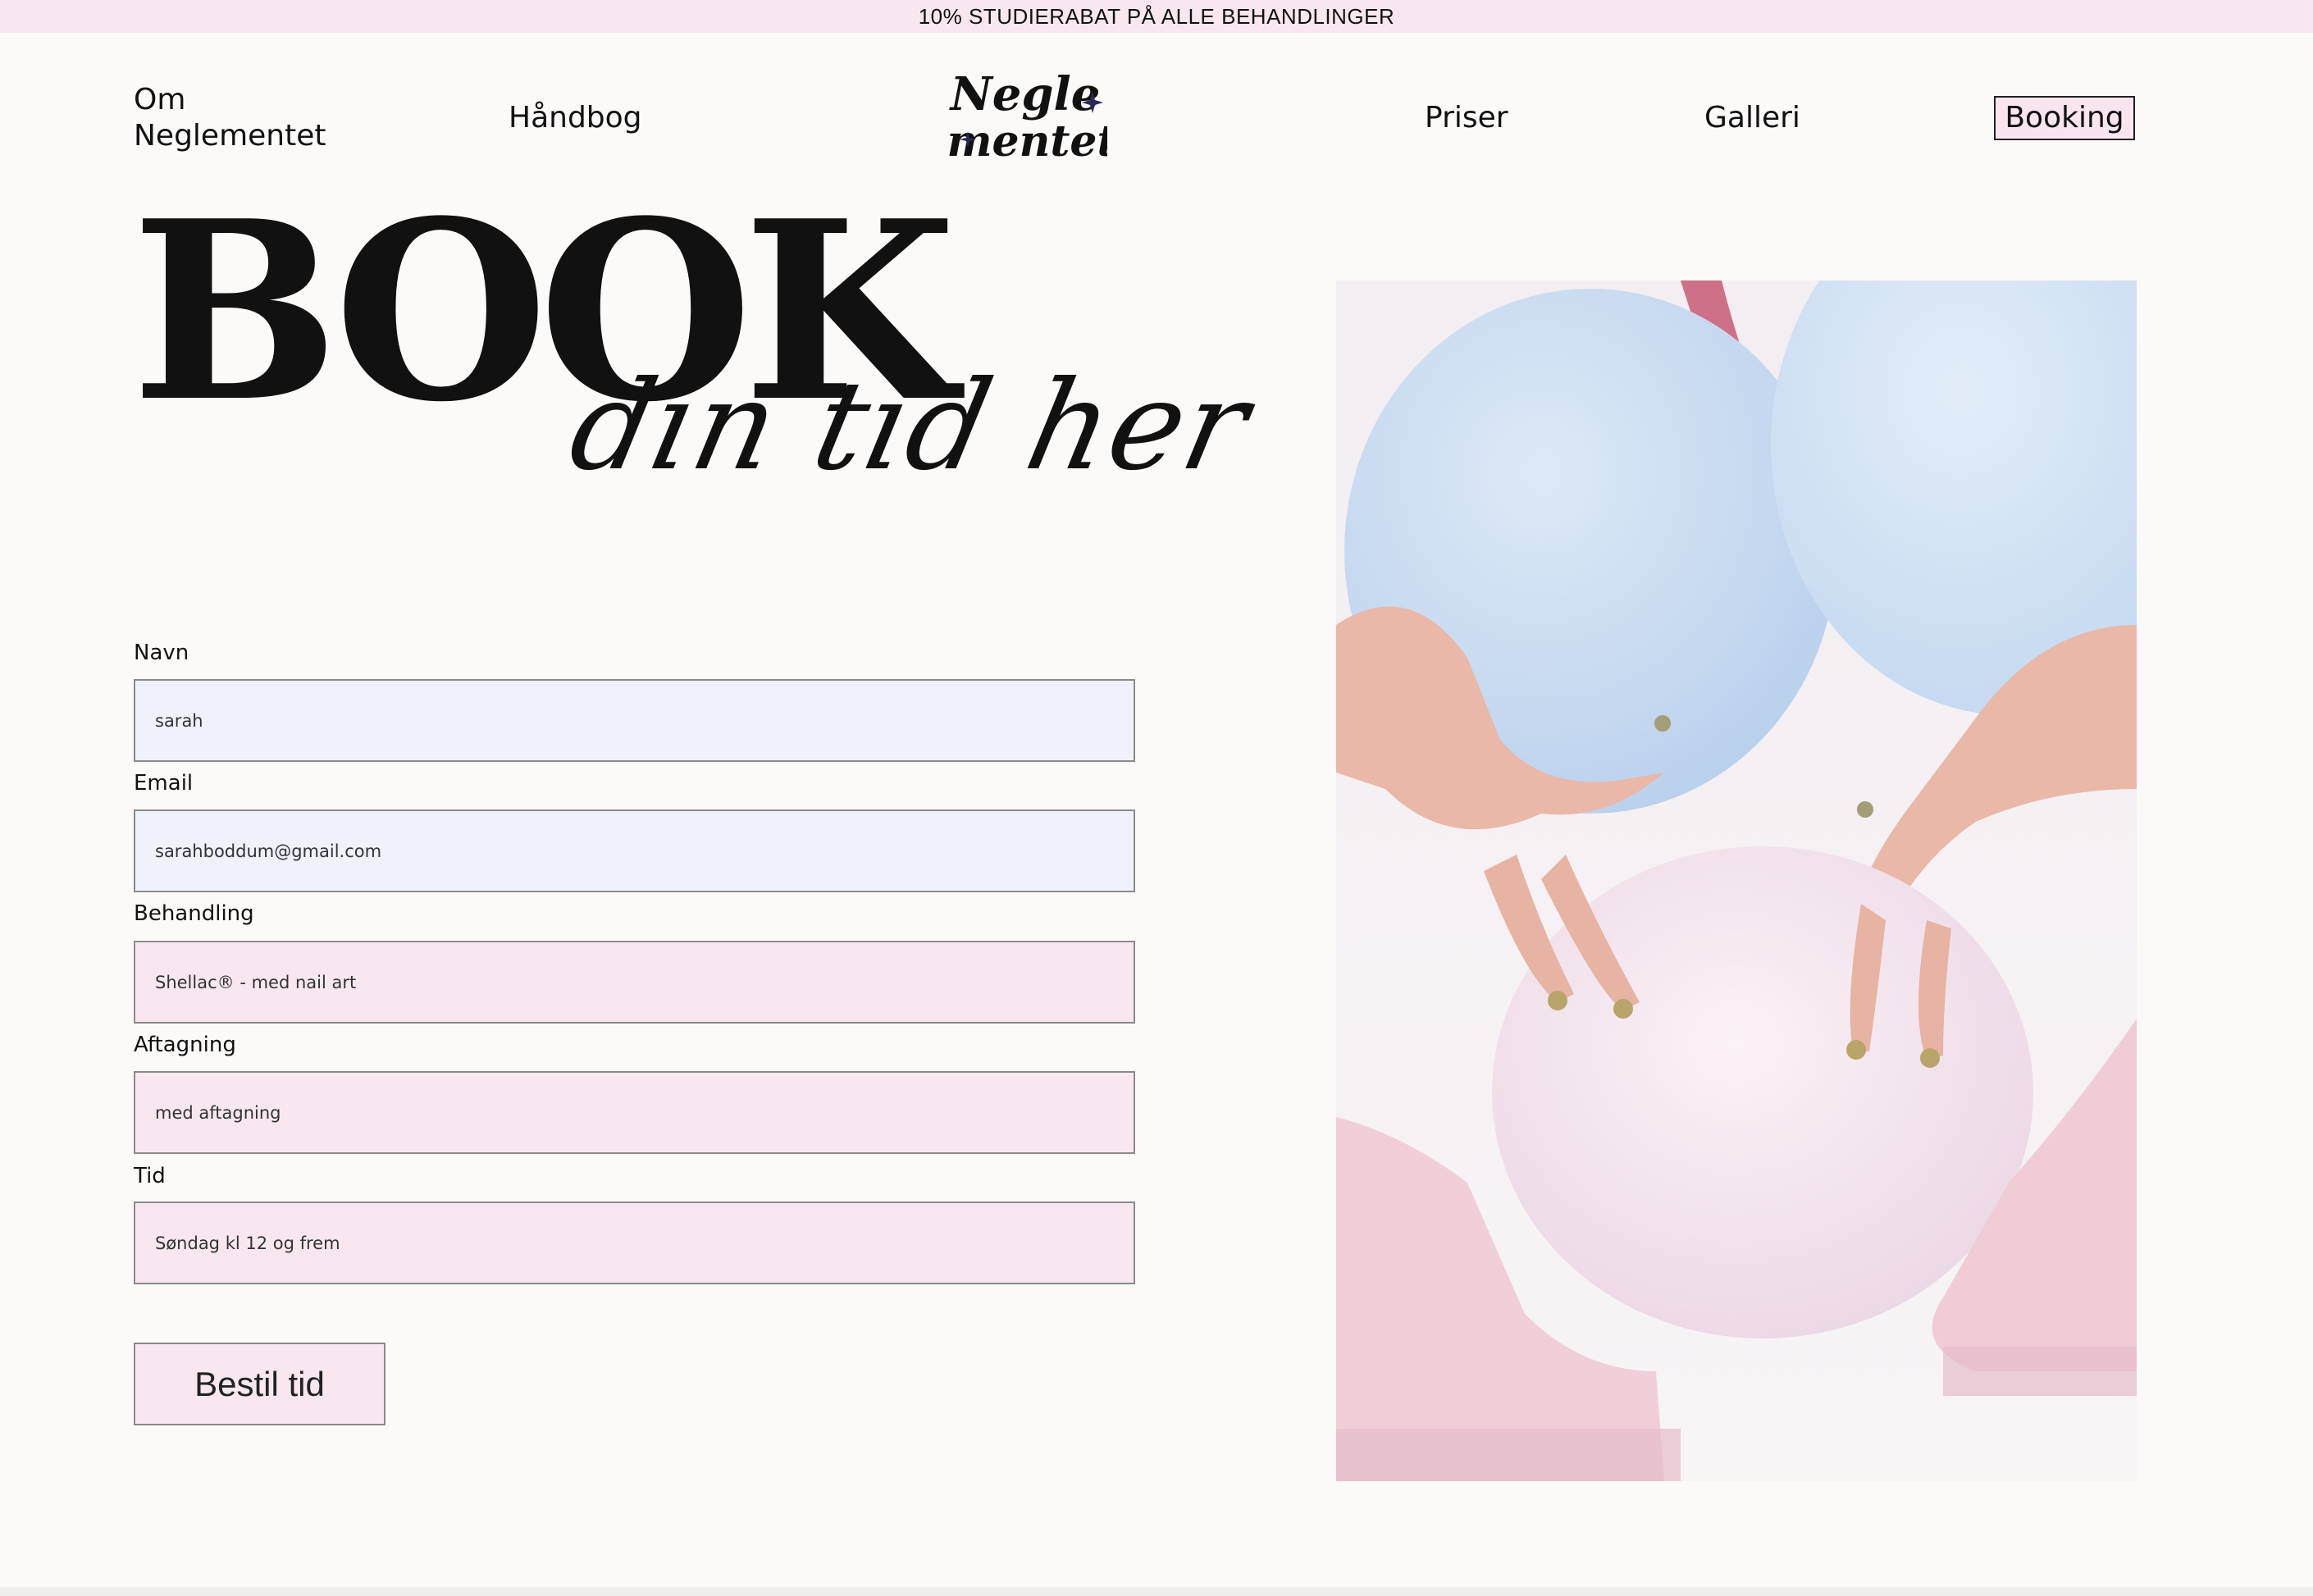 Image resolution: width=2313 pixels, height=1596 pixels. I want to click on label-behandling: Behandling, so click(194, 913).